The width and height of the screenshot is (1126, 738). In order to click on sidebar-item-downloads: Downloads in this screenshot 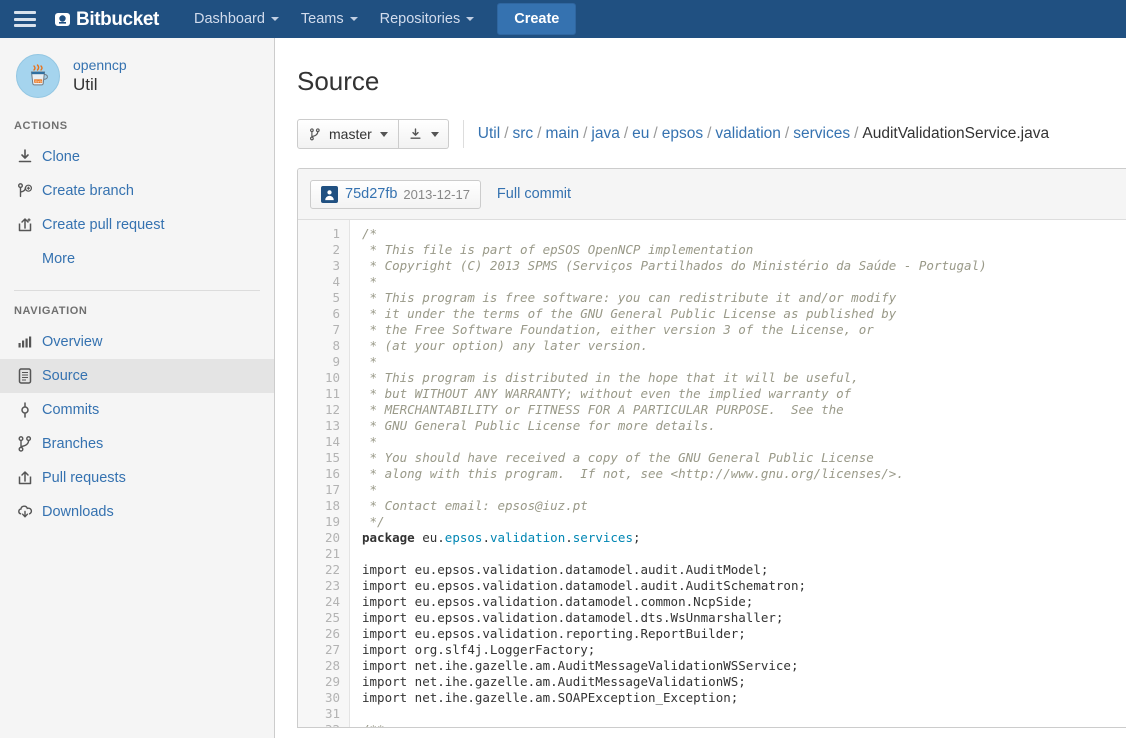, I will do `click(137, 512)`.